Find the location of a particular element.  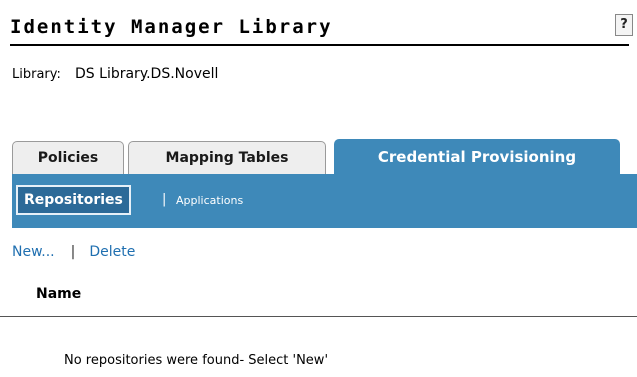

library-value: DS Library.DS.Novell is located at coordinates (147, 74).